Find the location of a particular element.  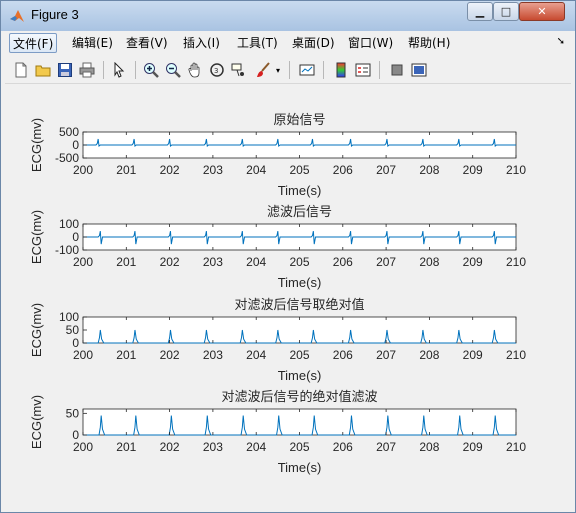

window-title: Figure 3 is located at coordinates (55, 14).